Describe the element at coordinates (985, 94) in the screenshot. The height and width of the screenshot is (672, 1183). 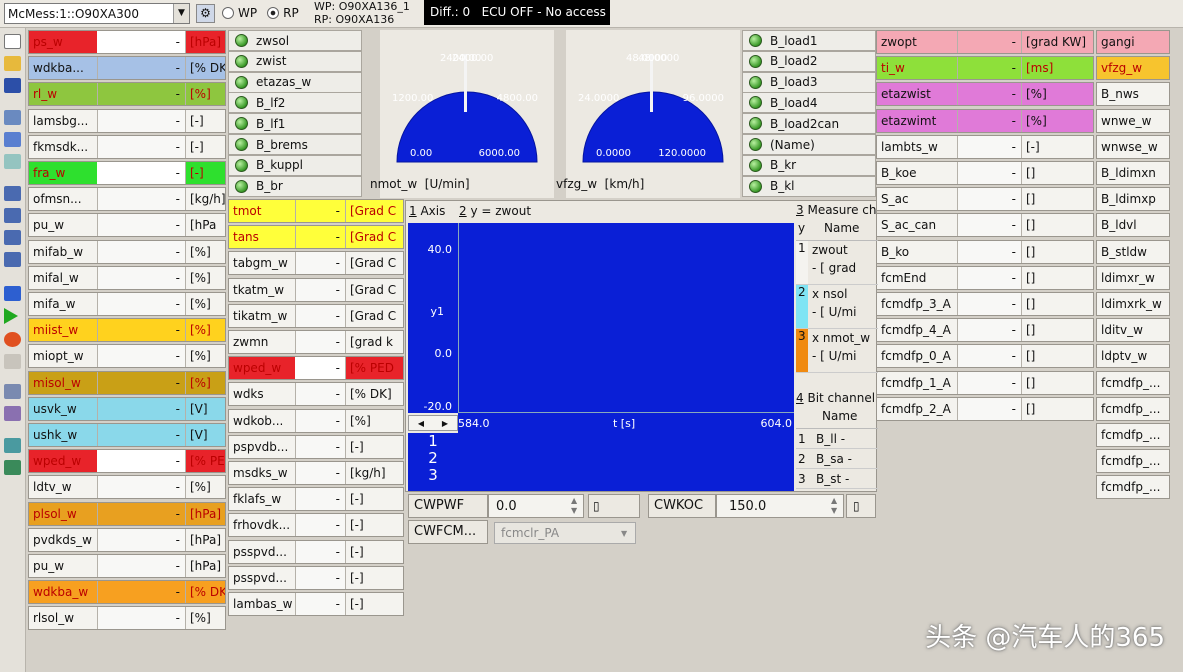
I see `measure-row: etazwist - [%]` at that location.